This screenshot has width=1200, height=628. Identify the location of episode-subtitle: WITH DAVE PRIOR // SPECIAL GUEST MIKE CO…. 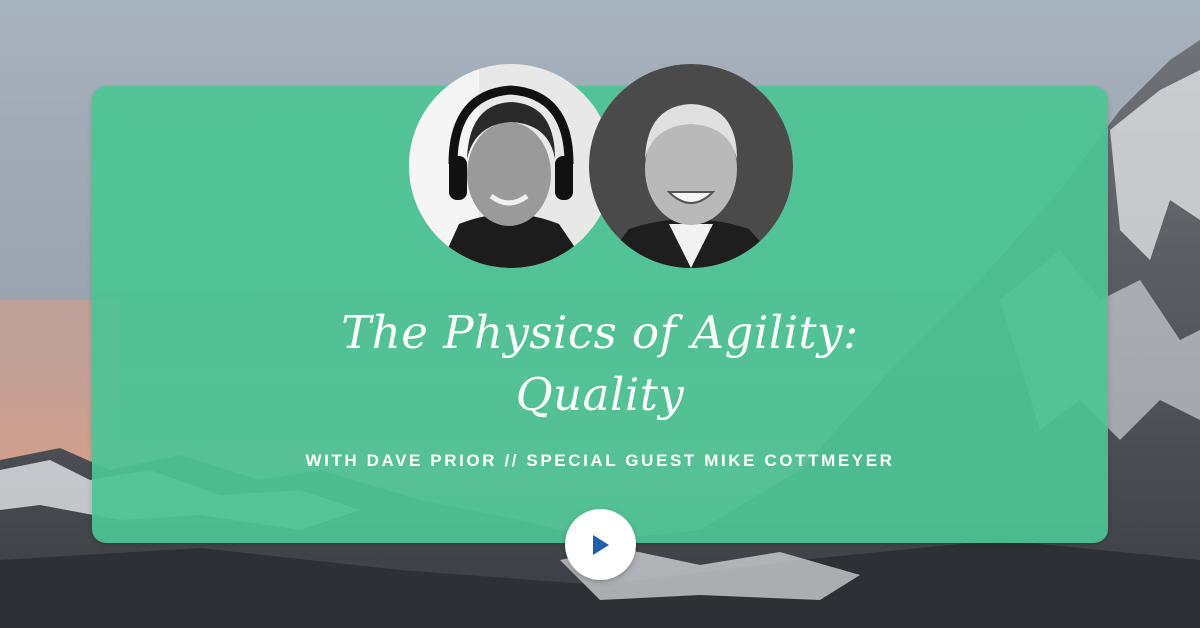
(600, 460).